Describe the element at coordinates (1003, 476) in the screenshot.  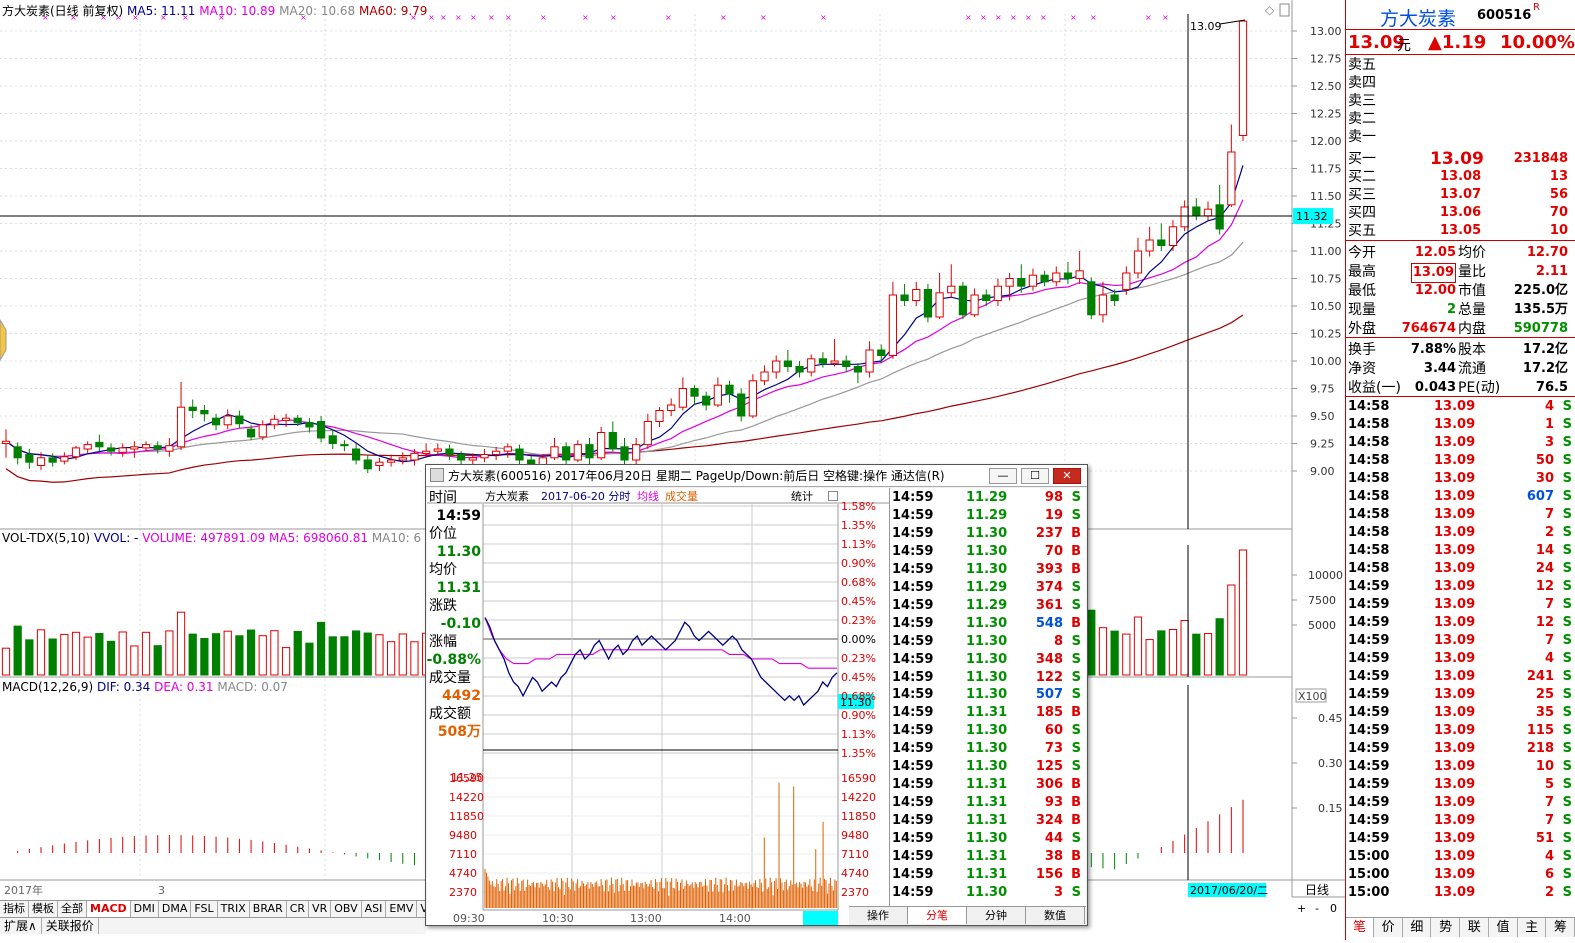
I see `minimize-button: —` at that location.